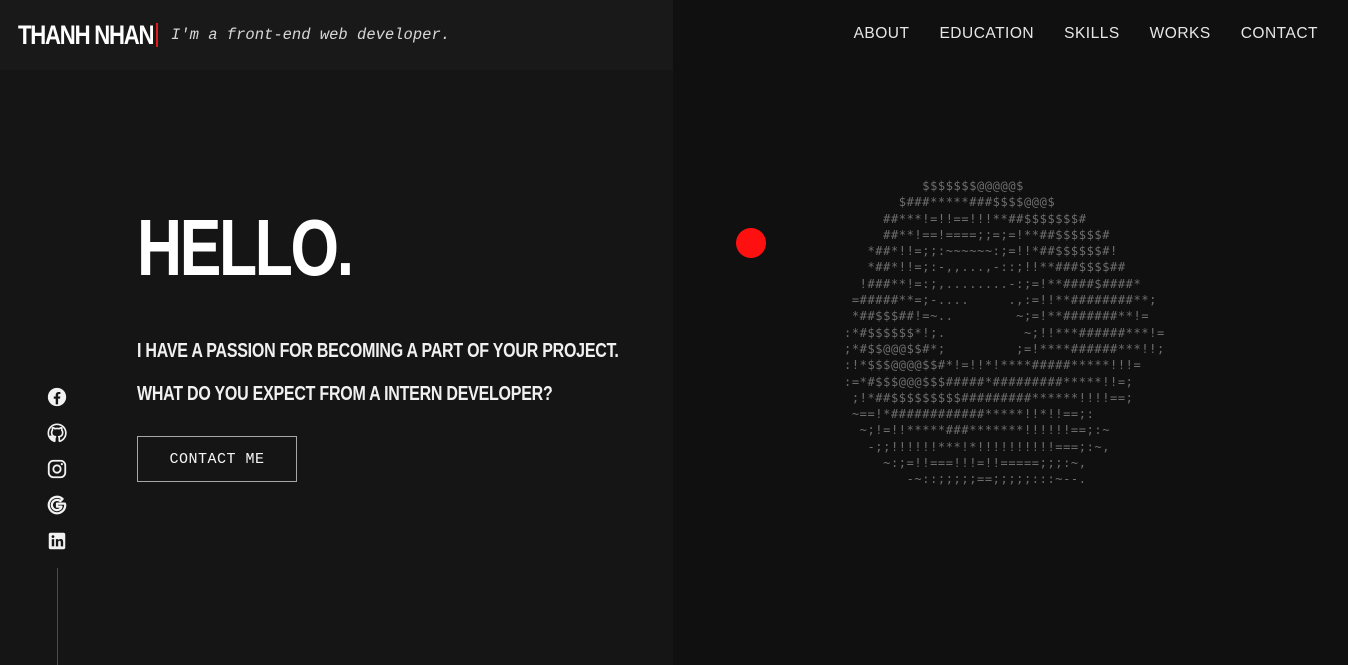 This screenshot has width=1348, height=665. Describe the element at coordinates (57, 433) in the screenshot. I see `github-icon` at that location.